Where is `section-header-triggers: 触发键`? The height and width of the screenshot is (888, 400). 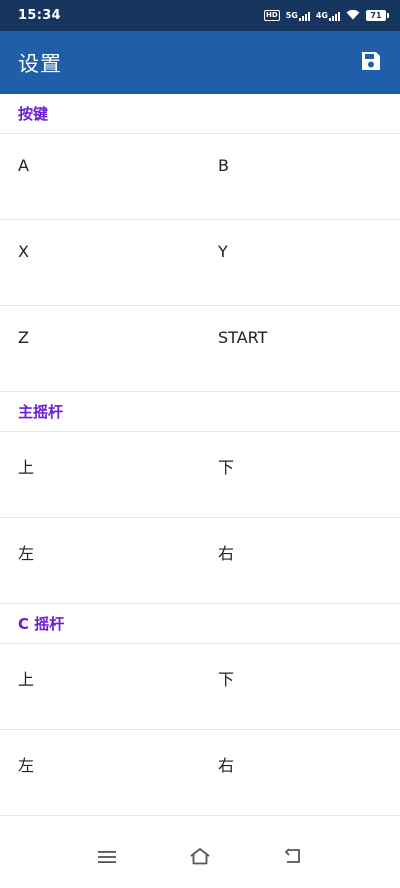
section-header-triggers: 触发键 is located at coordinates (200, 822).